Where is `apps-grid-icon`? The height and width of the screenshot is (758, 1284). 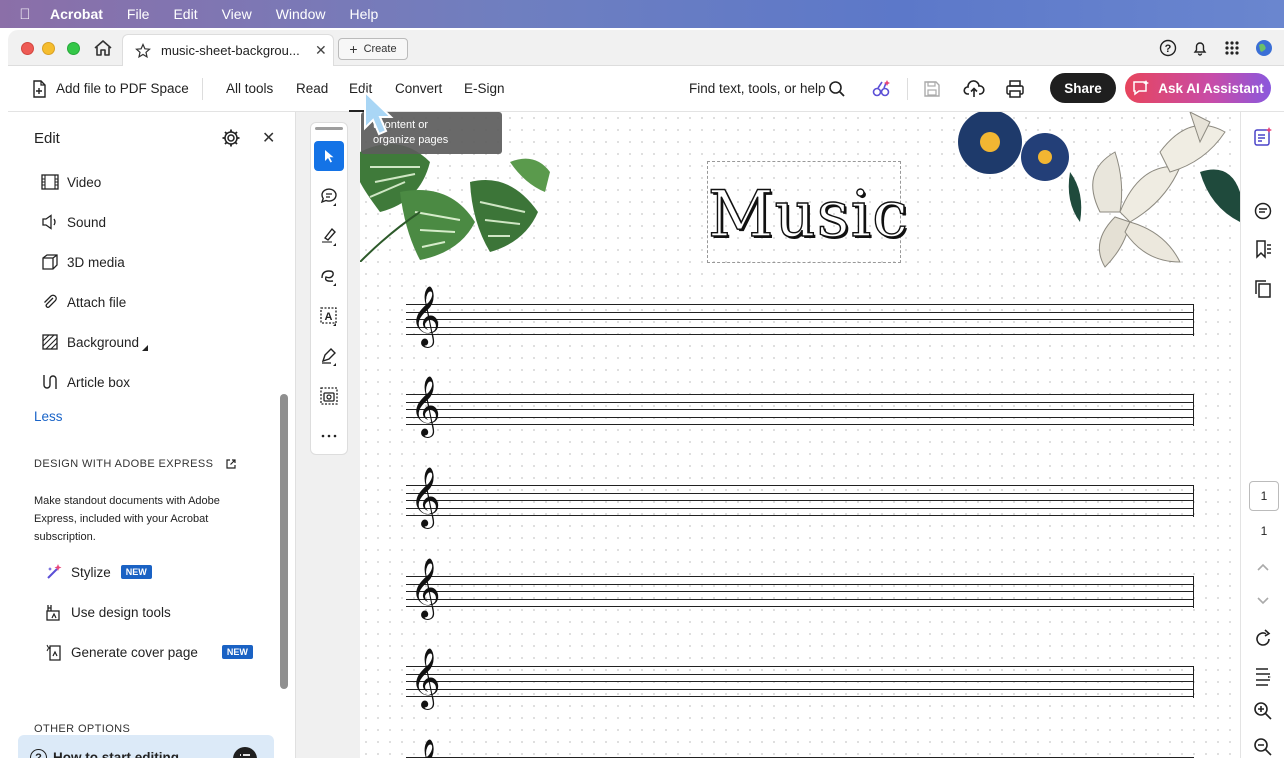
apps-grid-icon is located at coordinates (1232, 48).